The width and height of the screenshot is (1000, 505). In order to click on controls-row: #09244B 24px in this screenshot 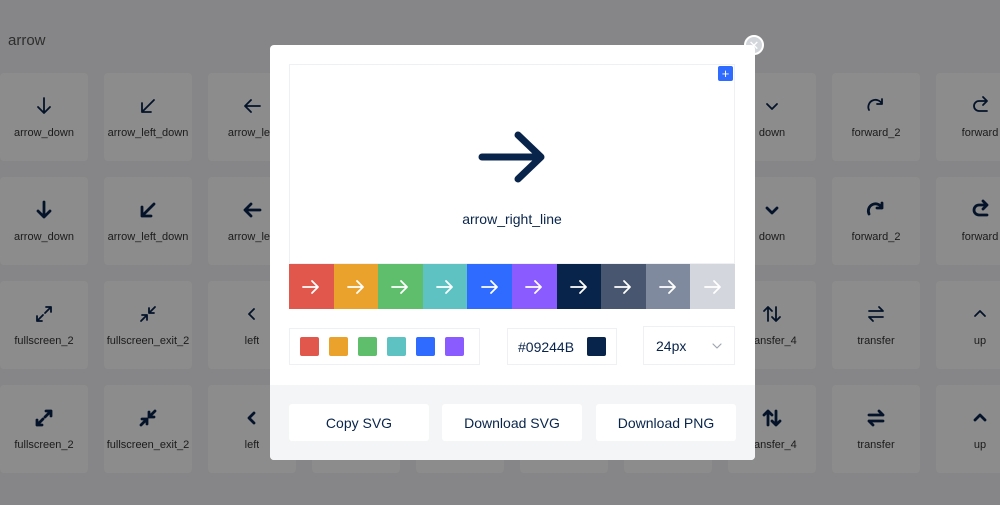, I will do `click(512, 346)`.